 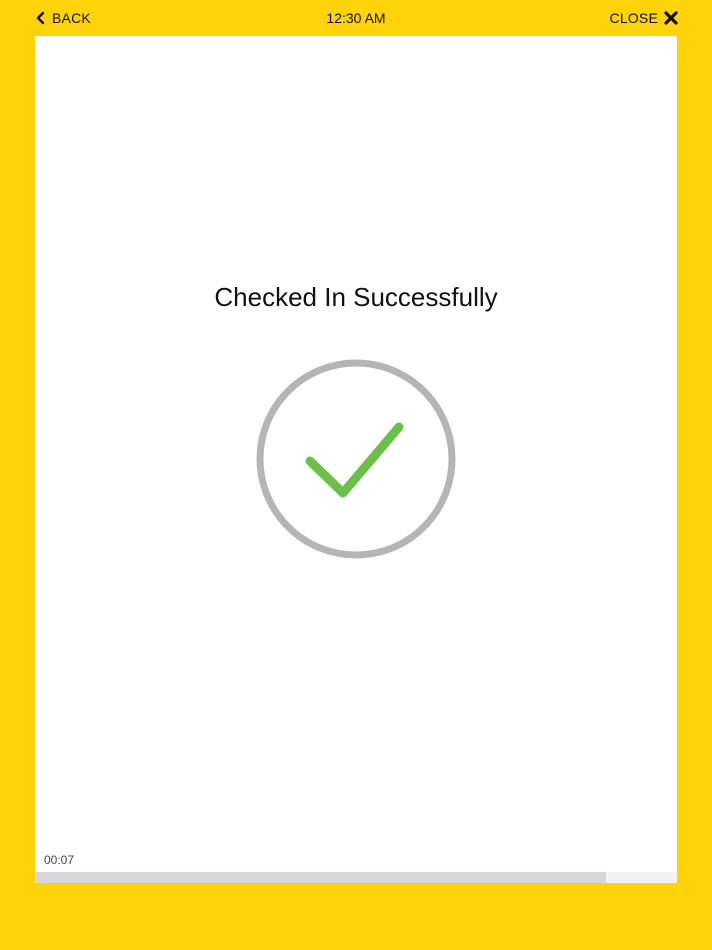 I want to click on clock-time: 12:30 AM, so click(x=356, y=18).